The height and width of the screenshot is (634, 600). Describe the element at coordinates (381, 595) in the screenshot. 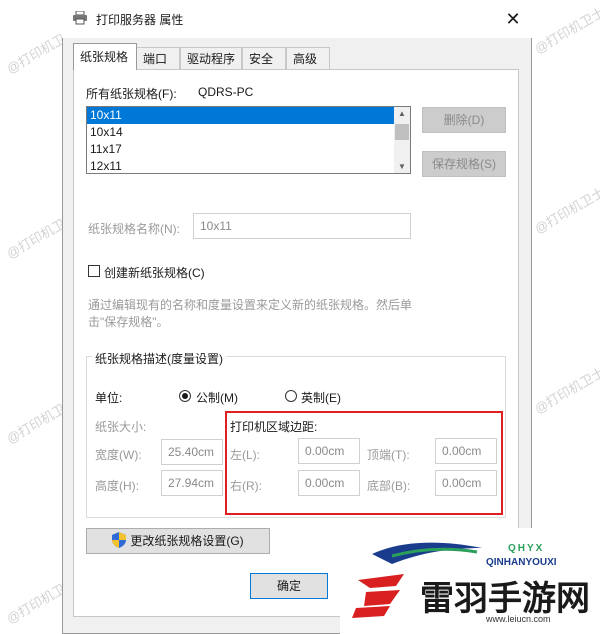

I see `logo-mark-icon` at that location.